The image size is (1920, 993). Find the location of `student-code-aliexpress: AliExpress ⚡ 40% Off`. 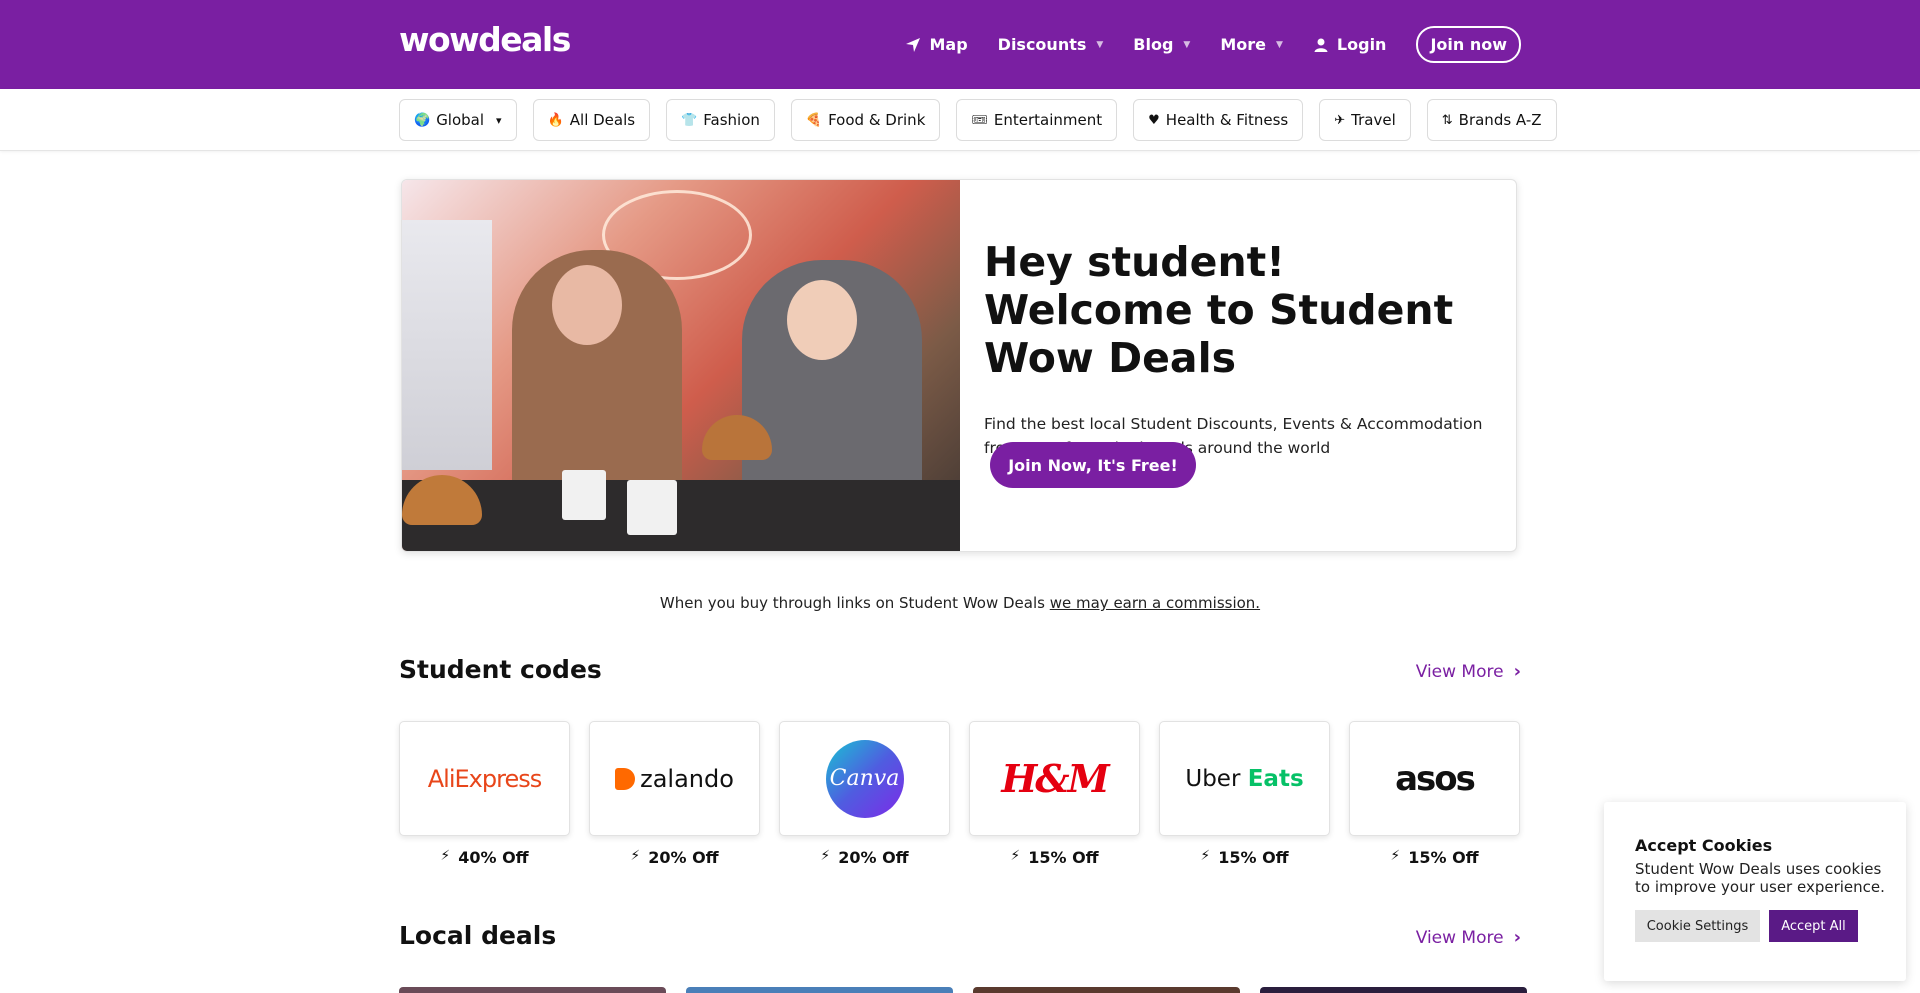

student-code-aliexpress: AliExpress ⚡ 40% Off is located at coordinates (484, 794).